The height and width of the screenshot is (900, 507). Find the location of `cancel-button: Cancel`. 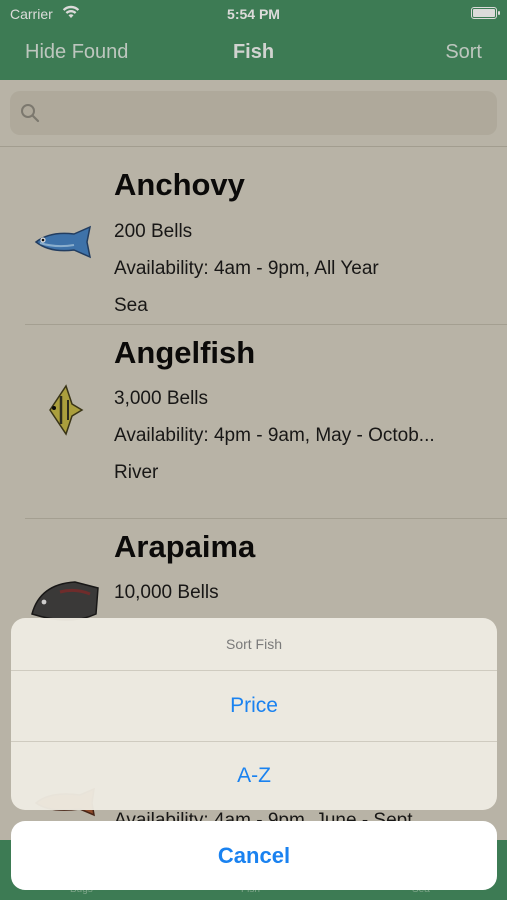

cancel-button: Cancel is located at coordinates (254, 855).